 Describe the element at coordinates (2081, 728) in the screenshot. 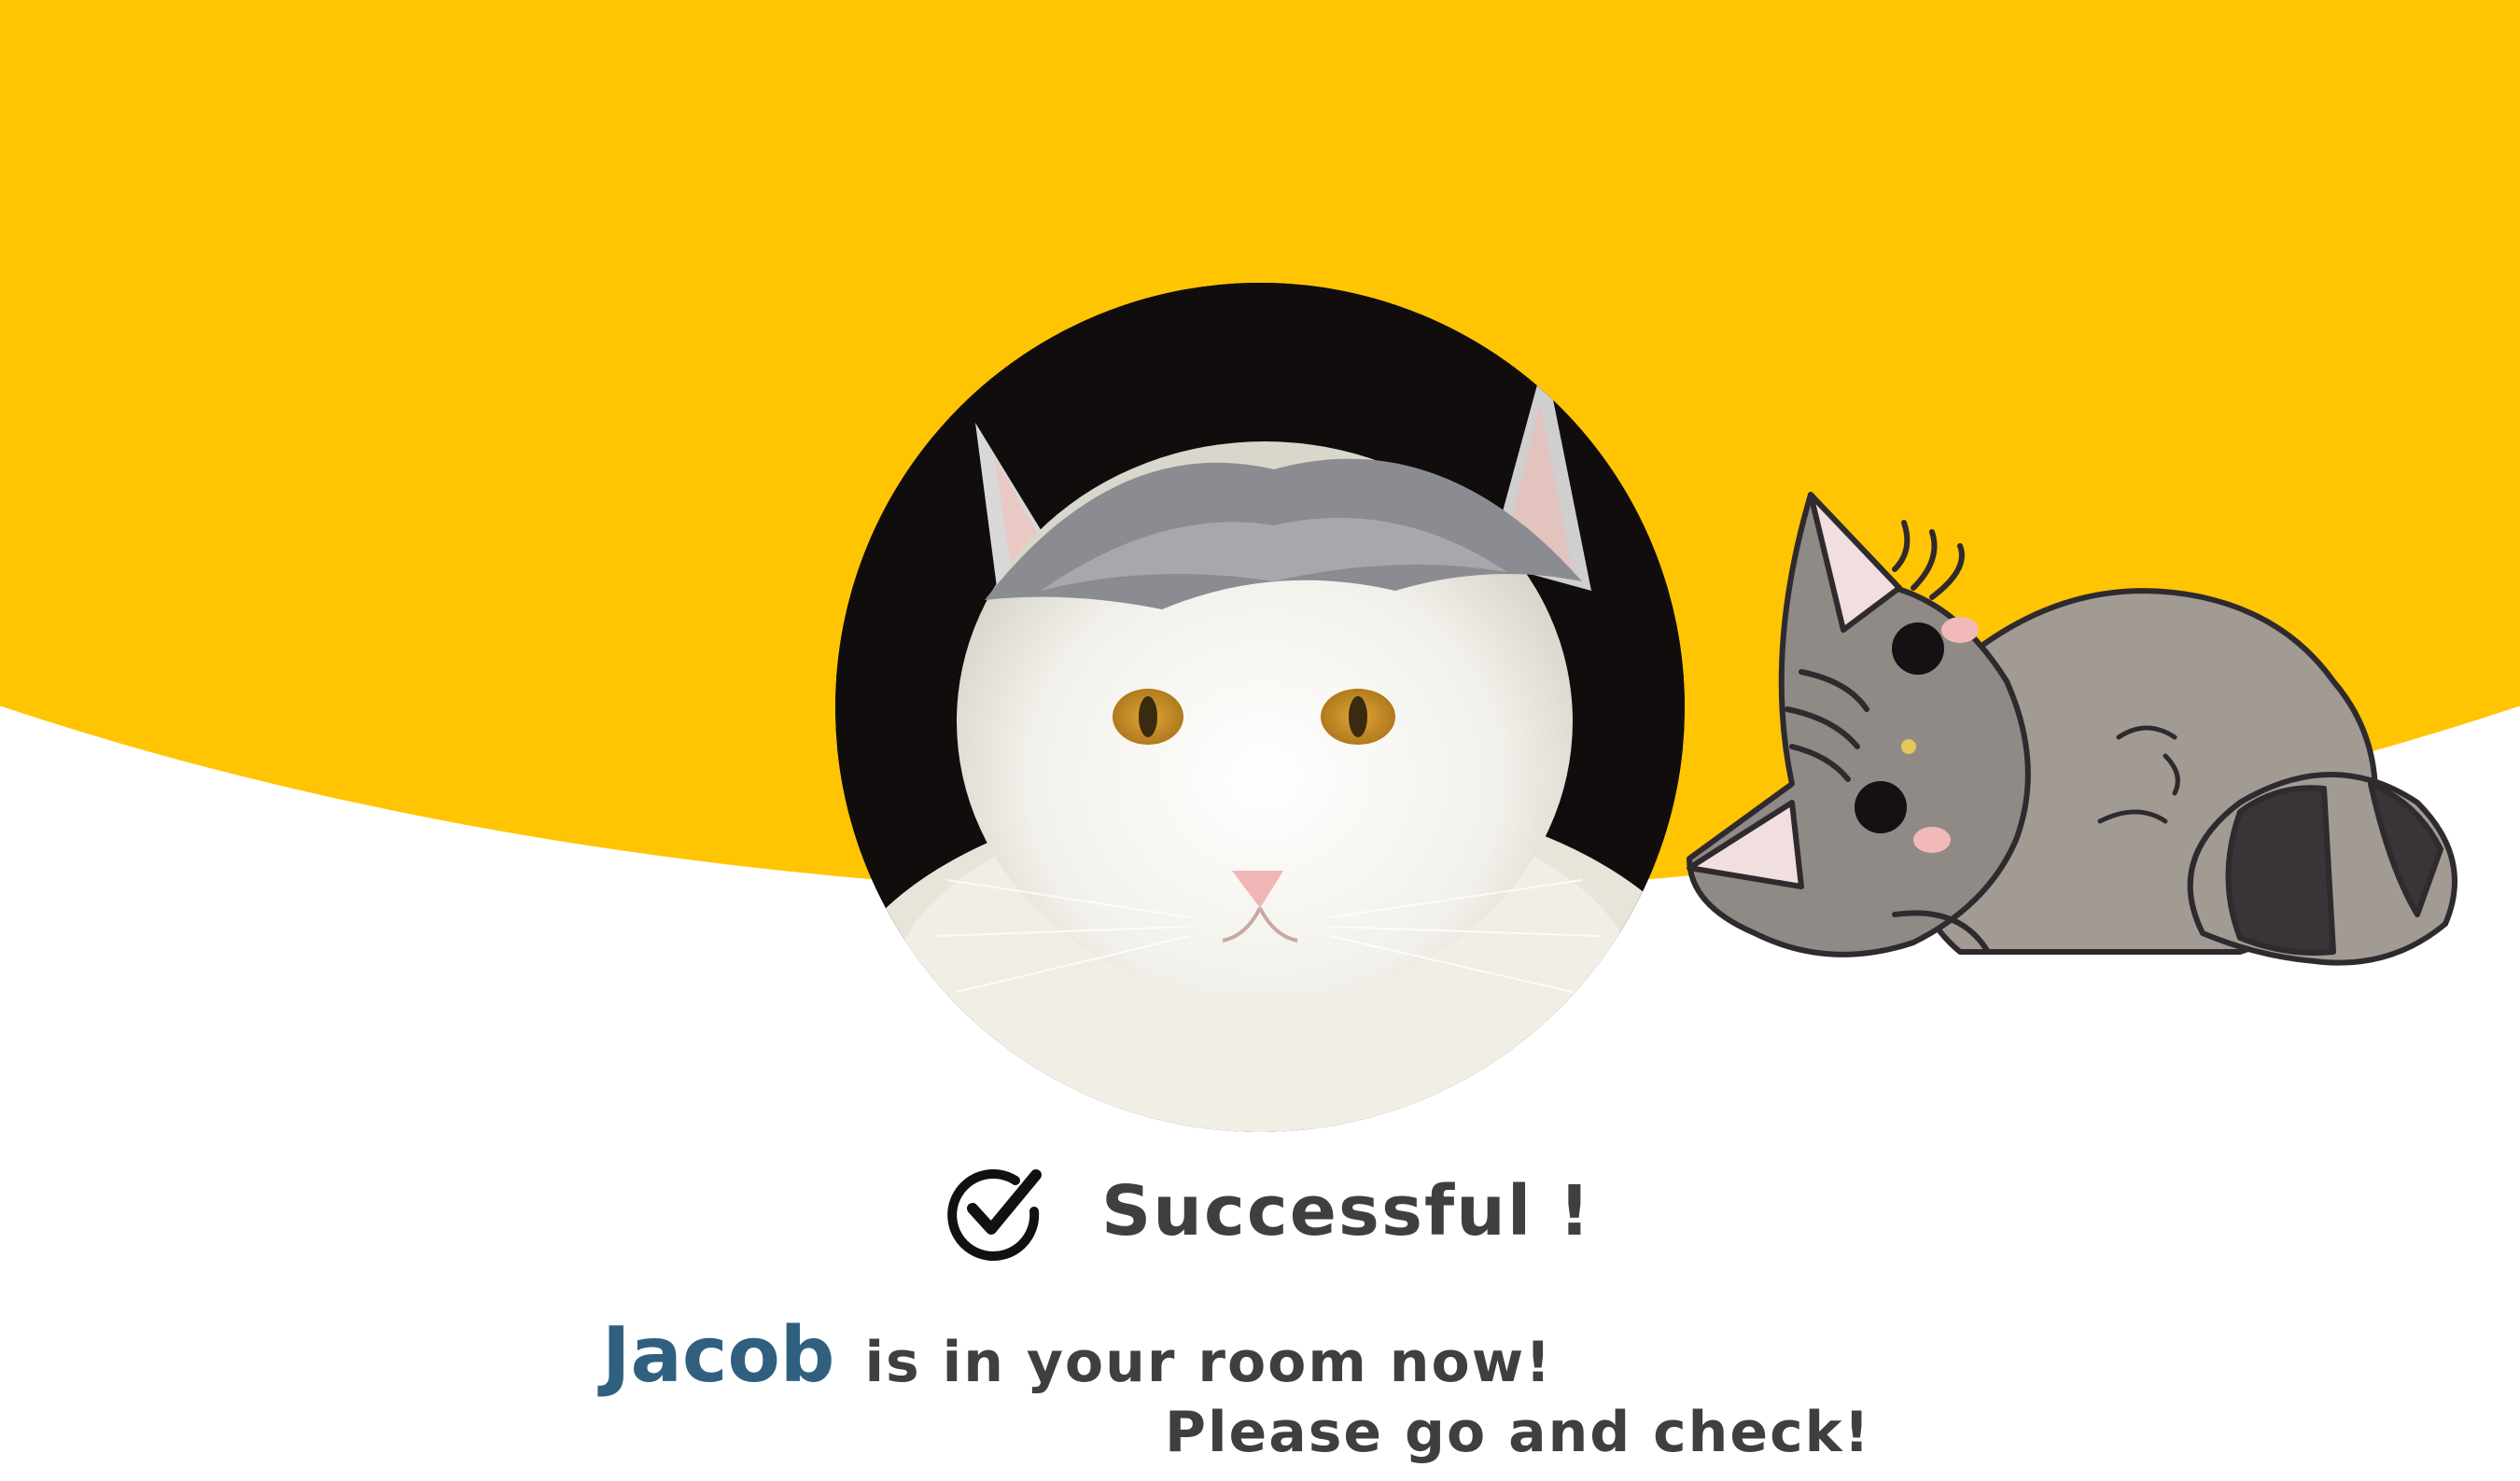

I see `sleeping-cat-illustration` at that location.